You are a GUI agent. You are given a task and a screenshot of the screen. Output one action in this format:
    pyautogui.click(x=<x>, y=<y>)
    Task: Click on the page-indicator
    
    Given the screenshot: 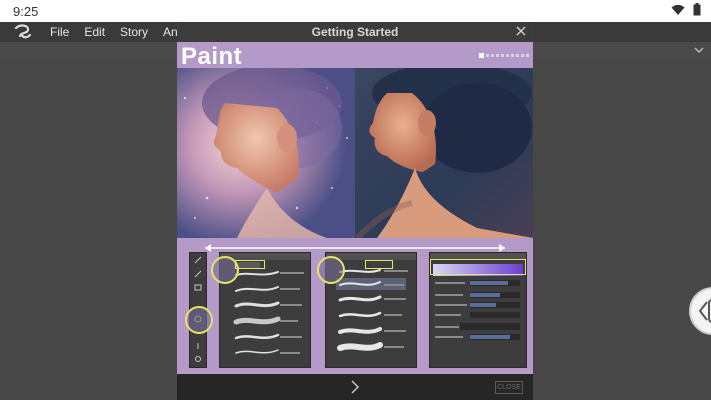 What is the action you would take?
    pyautogui.click(x=504, y=55)
    